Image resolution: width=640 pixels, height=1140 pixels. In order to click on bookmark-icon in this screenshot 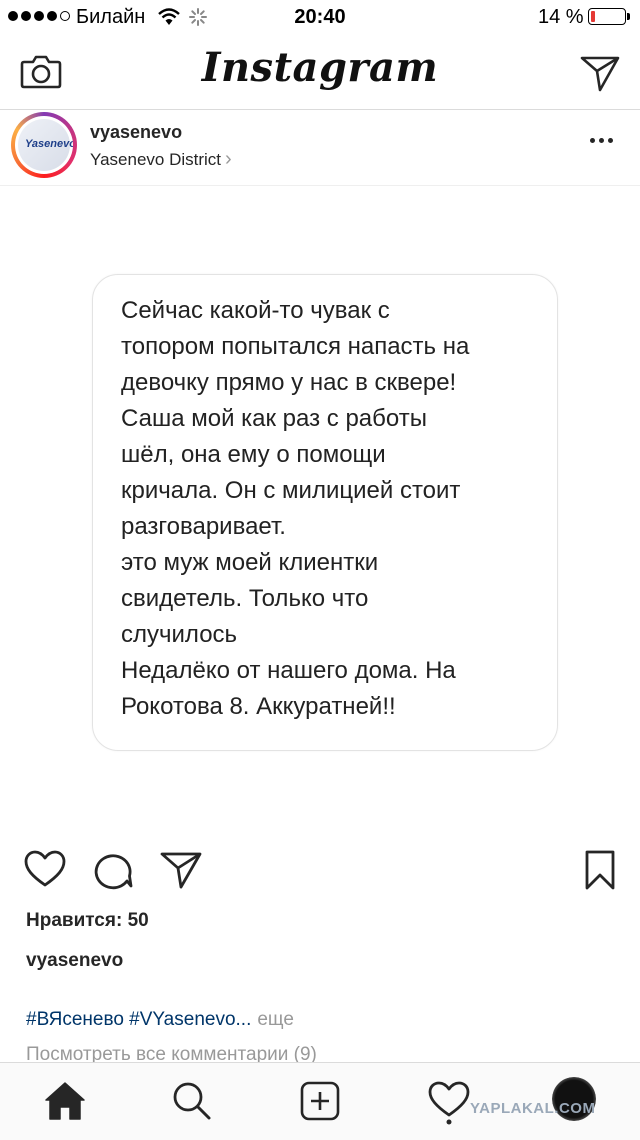, I will do `click(600, 870)`.